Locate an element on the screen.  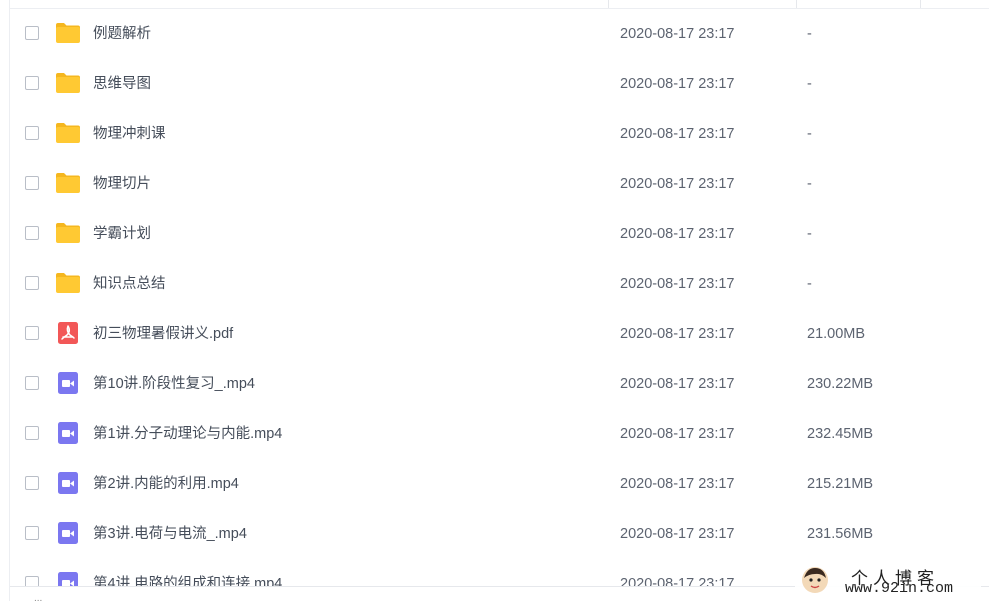
file-name: 例题解析 is located at coordinates (122, 34).